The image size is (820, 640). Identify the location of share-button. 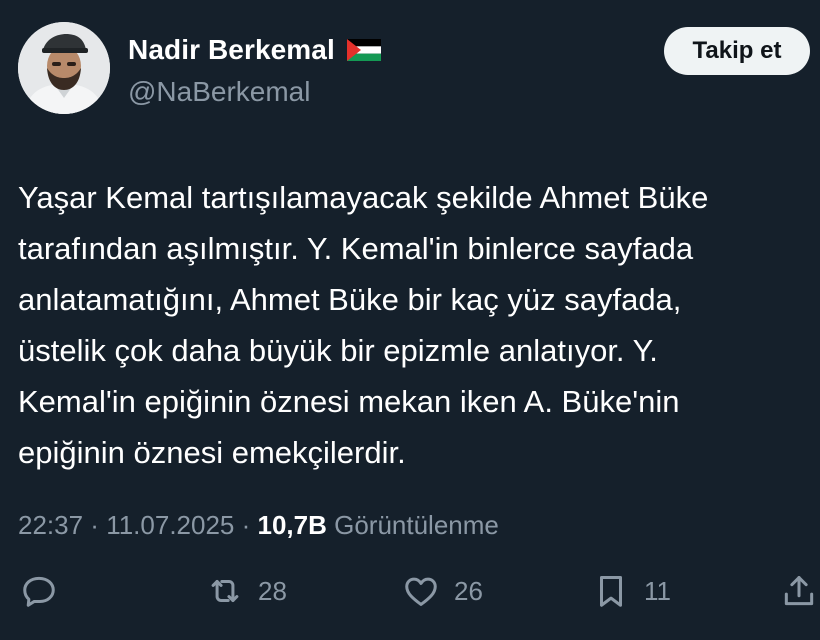
(799, 591).